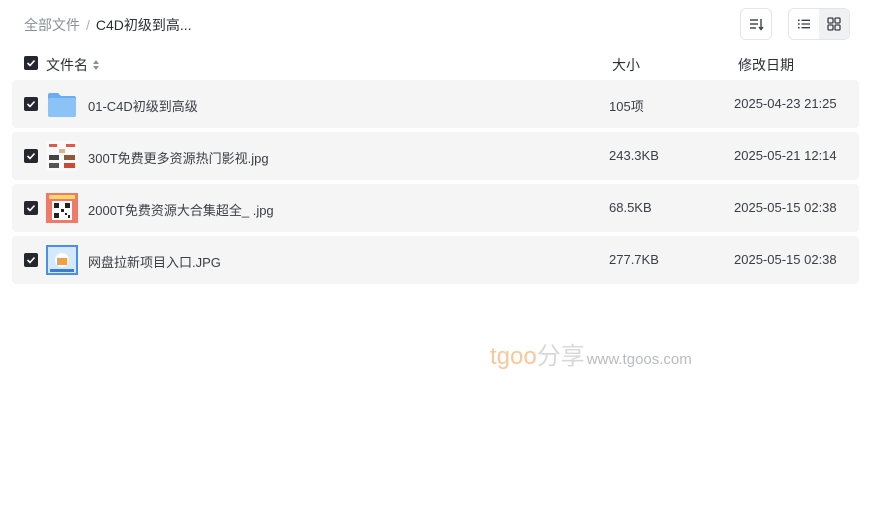  I want to click on view-toggle, so click(819, 24).